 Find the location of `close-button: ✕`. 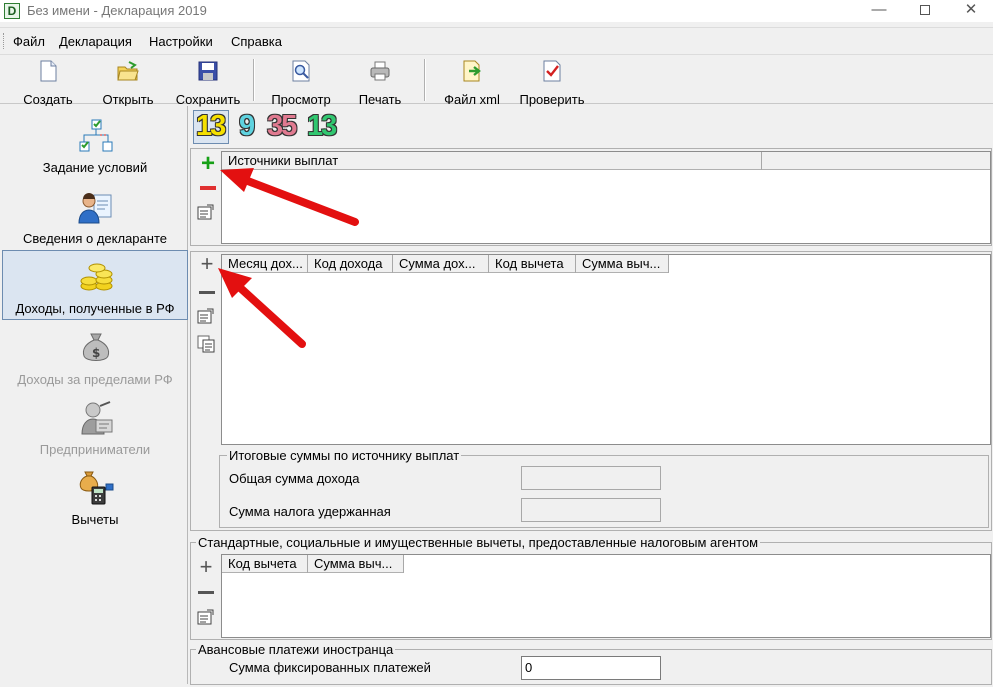

close-button: ✕ is located at coordinates (970, 11).